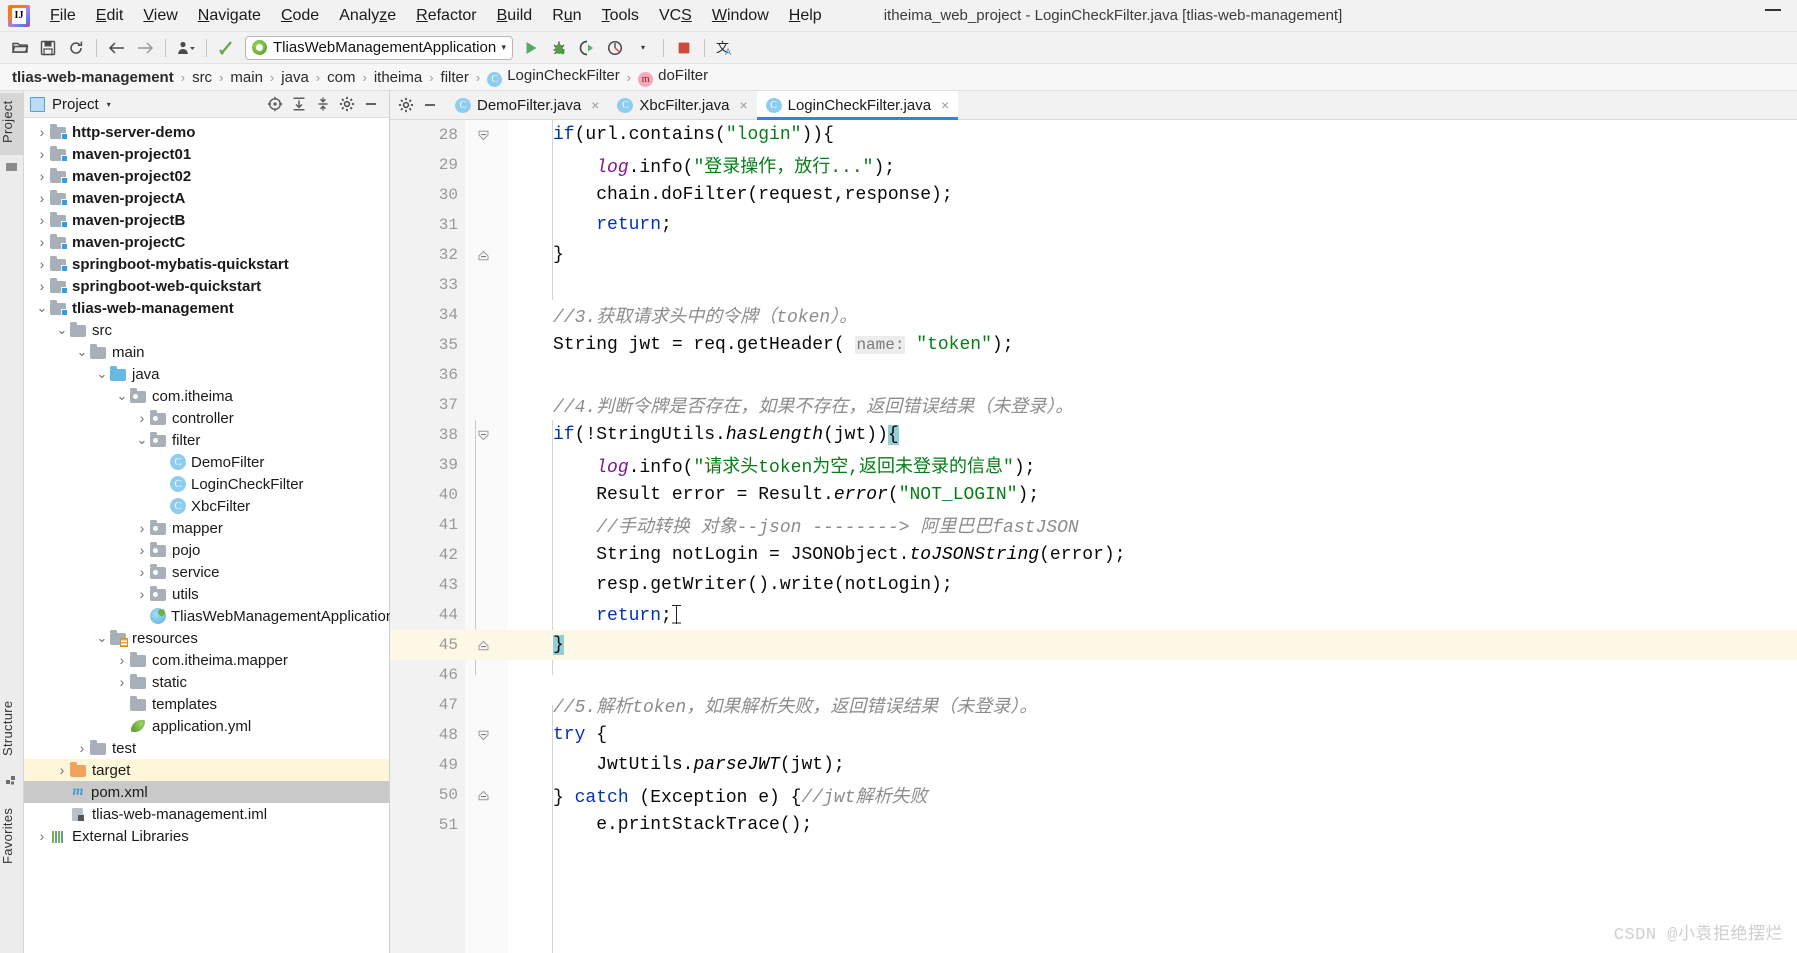 Image resolution: width=1797 pixels, height=953 pixels. What do you see at coordinates (367, 16) in the screenshot?
I see `menu-item-analyze: Analyze` at bounding box center [367, 16].